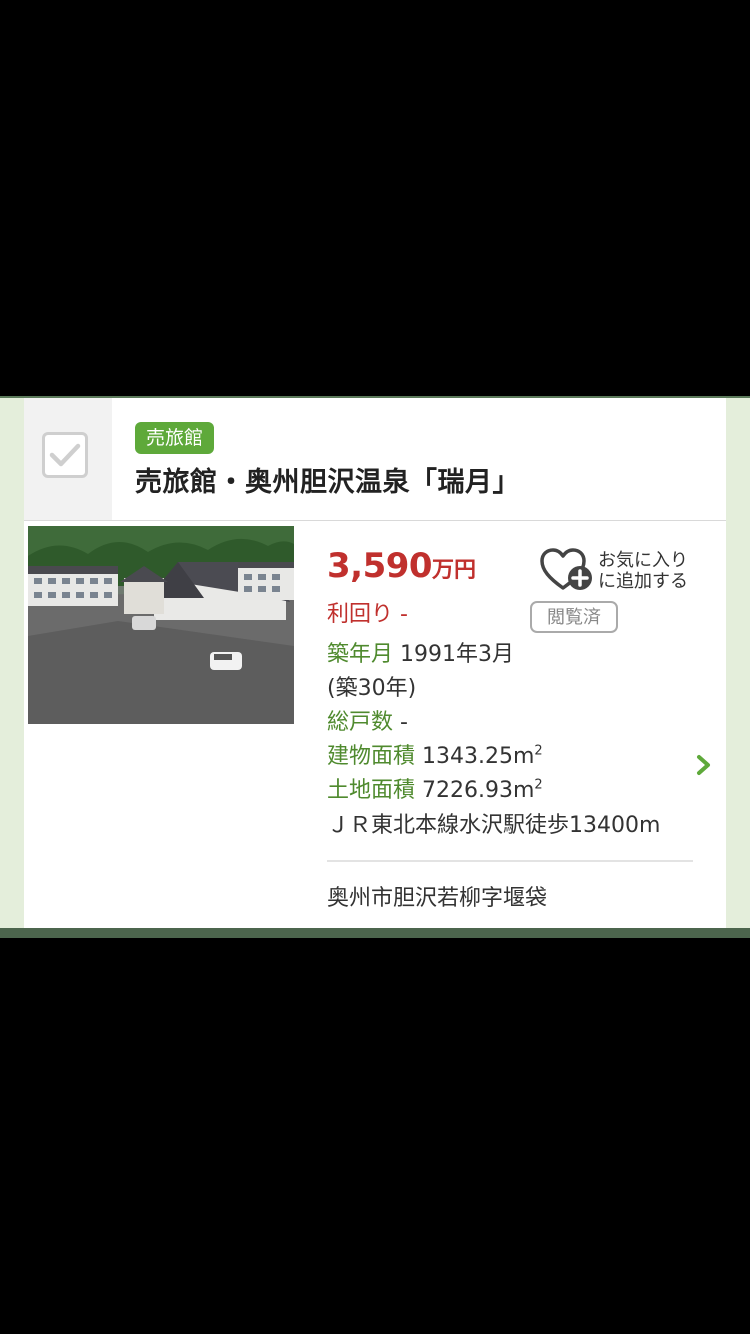  Describe the element at coordinates (457, 654) in the screenshot. I see `built-value: 1991年3月` at that location.